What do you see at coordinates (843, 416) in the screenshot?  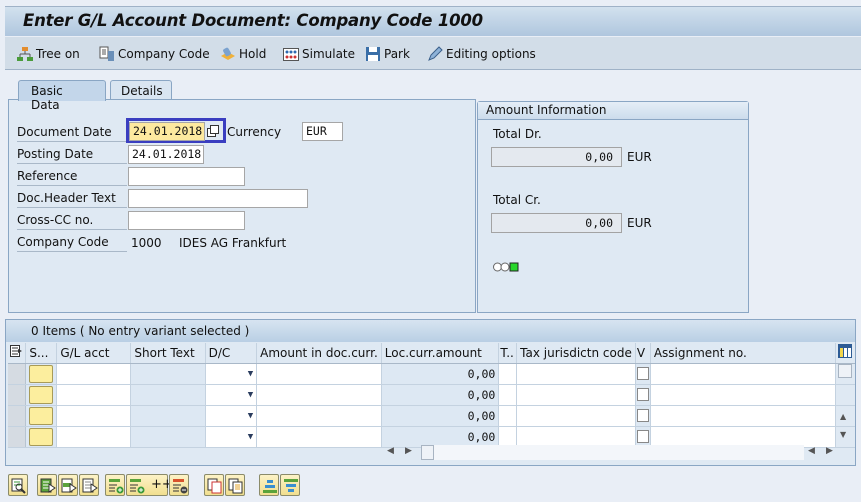 I see `scroll-up-icon: ▲` at bounding box center [843, 416].